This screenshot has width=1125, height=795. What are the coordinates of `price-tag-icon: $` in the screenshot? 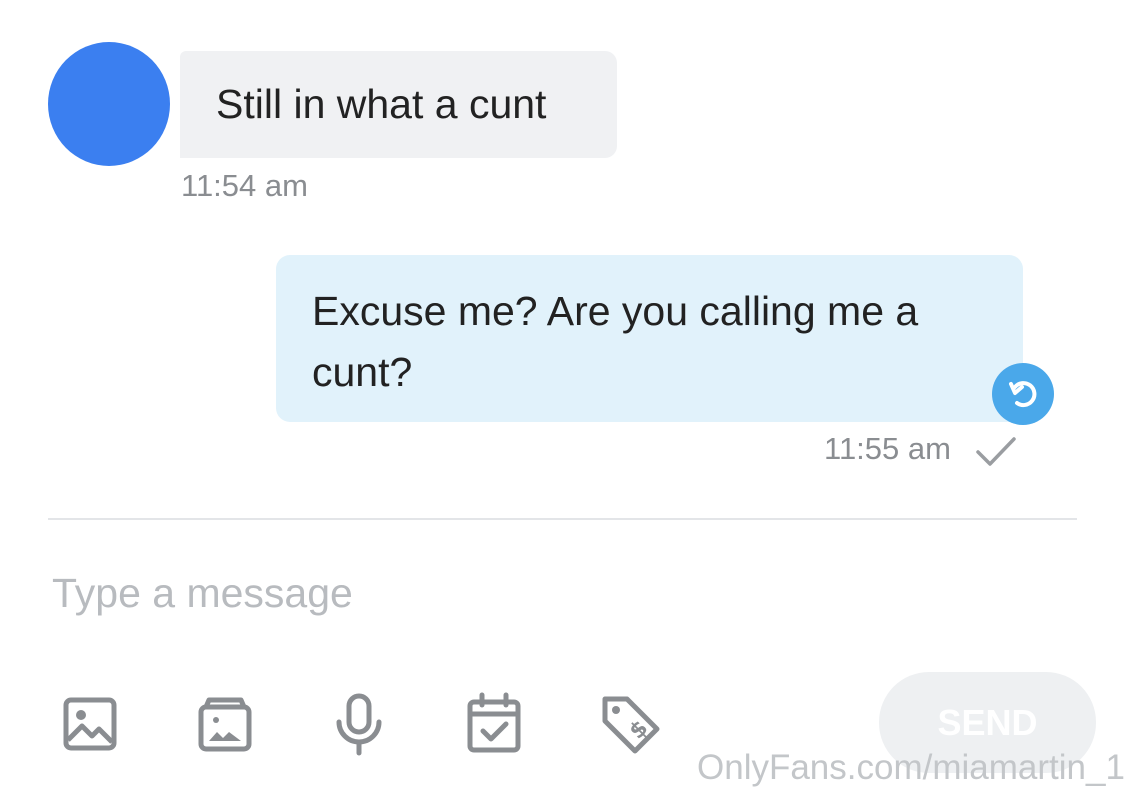 It's located at (631, 725).